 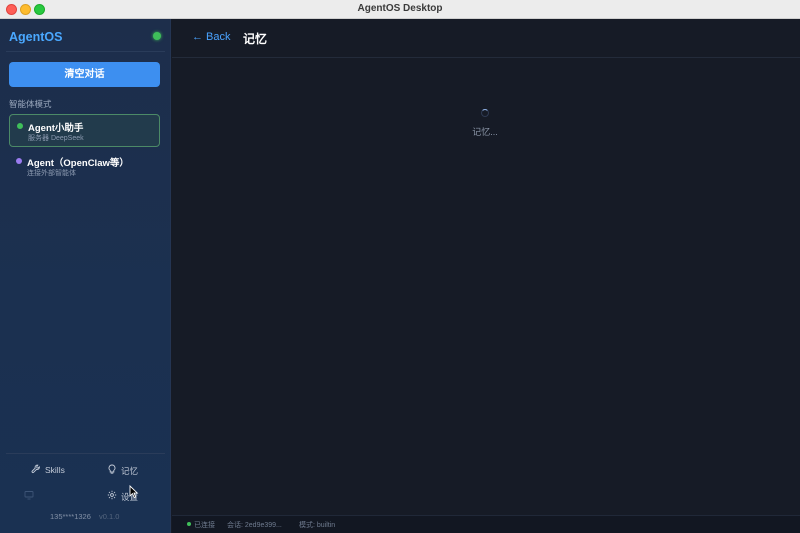 I want to click on title-bar: AgentOS Desktop, so click(x=400, y=9).